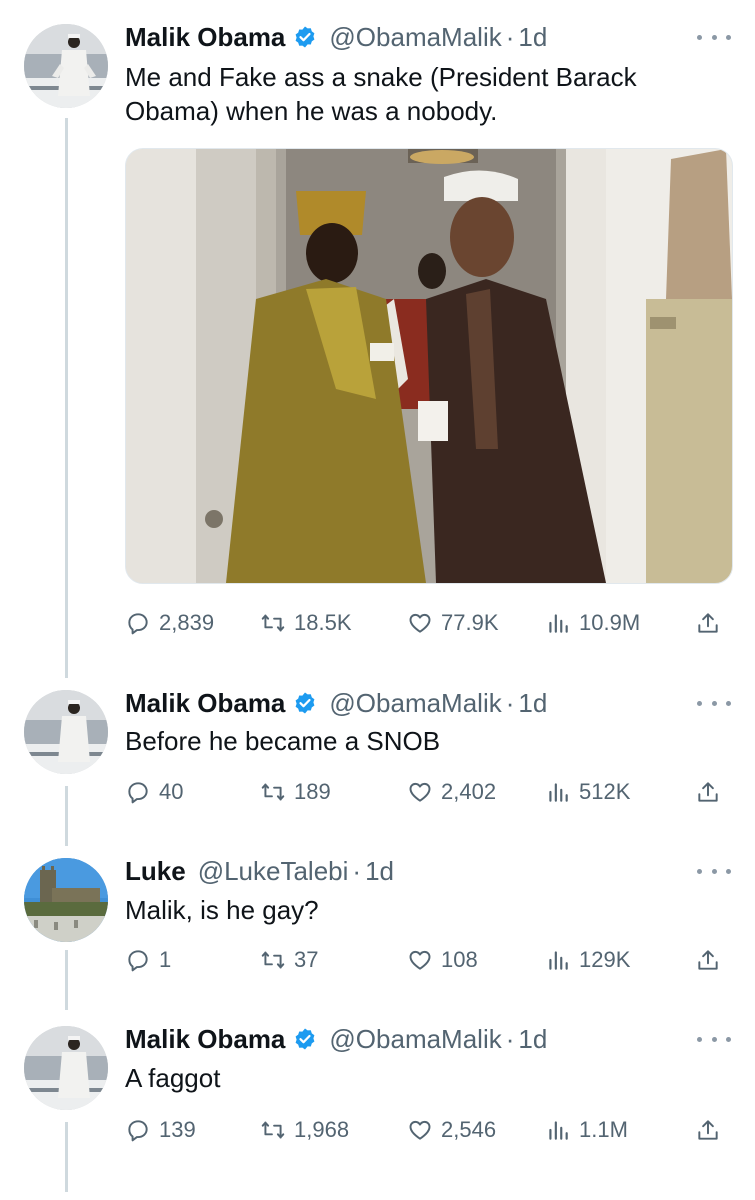 The height and width of the screenshot is (1200, 755). I want to click on views-count: 1.1M, so click(603, 1129).